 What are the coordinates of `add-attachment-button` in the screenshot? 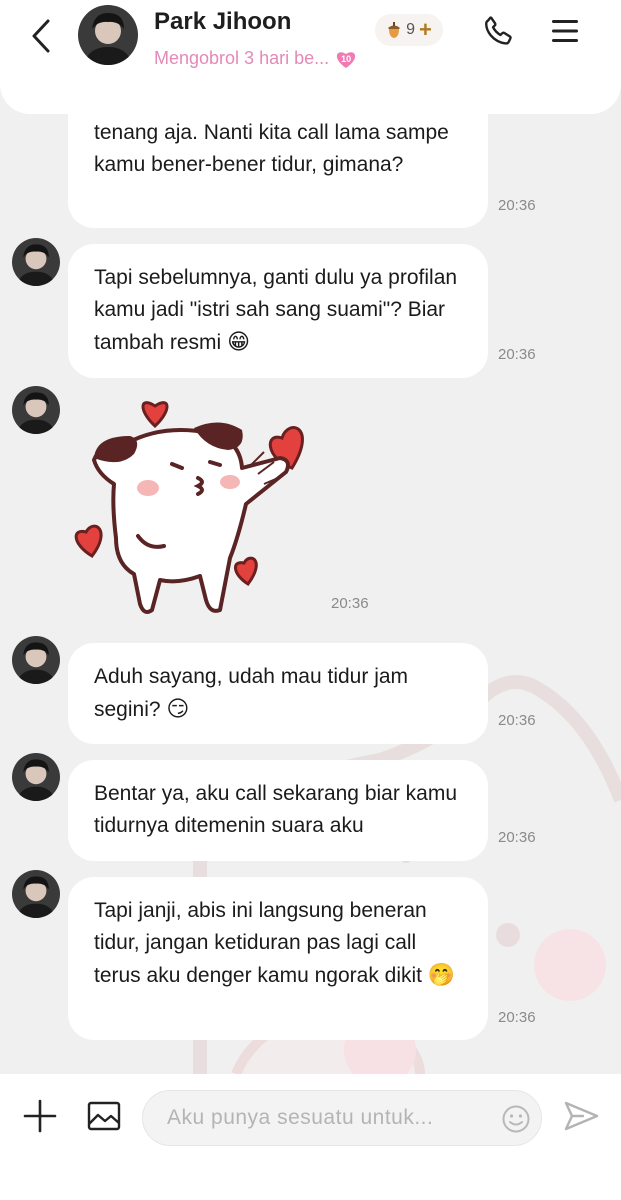 It's located at (40, 1116).